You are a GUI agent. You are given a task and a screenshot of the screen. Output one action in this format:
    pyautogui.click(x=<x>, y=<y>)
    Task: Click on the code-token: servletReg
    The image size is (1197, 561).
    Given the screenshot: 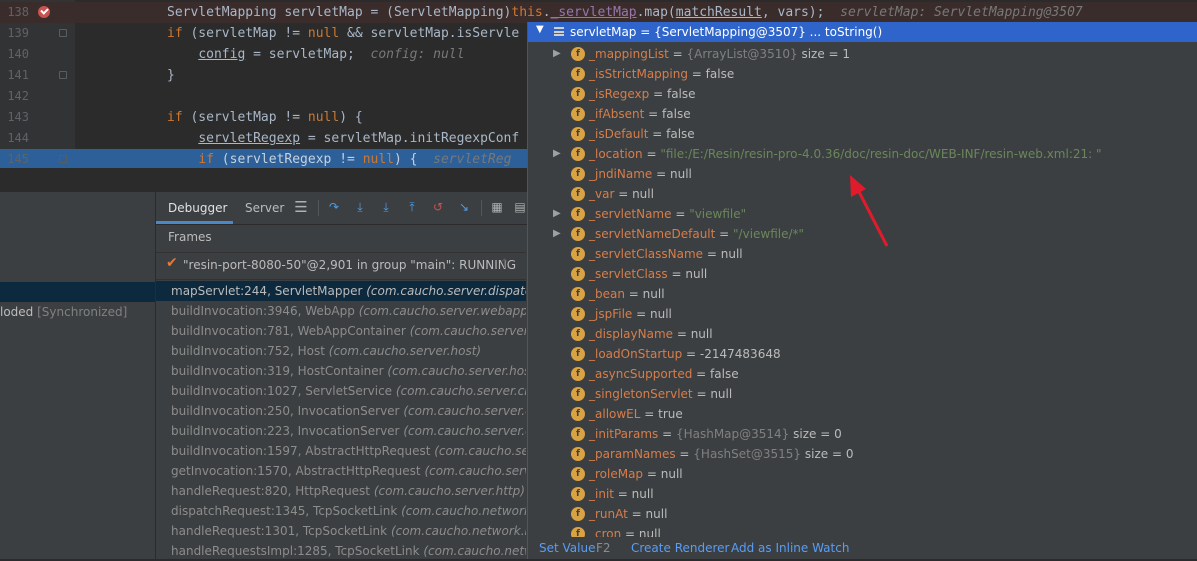 What is the action you would take?
    pyautogui.click(x=472, y=159)
    